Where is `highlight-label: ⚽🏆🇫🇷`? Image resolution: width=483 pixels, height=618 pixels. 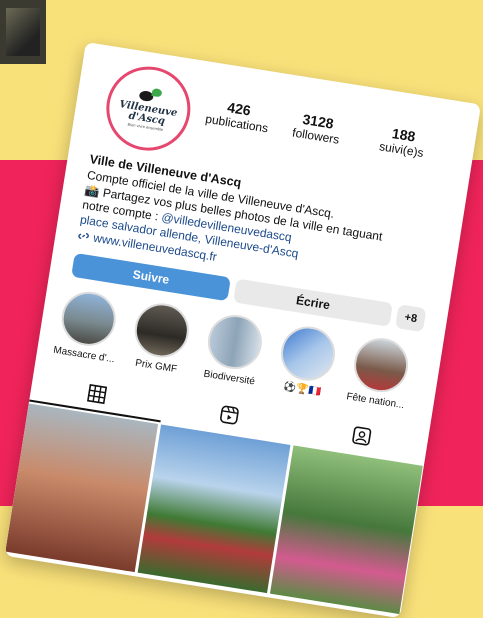
highlight-label: ⚽🏆🇫🇷 is located at coordinates (302, 389).